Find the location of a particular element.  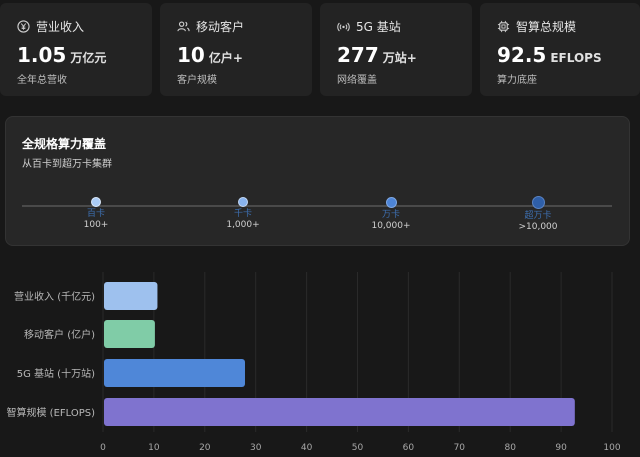

x-tick-label: 40 is located at coordinates (307, 448).